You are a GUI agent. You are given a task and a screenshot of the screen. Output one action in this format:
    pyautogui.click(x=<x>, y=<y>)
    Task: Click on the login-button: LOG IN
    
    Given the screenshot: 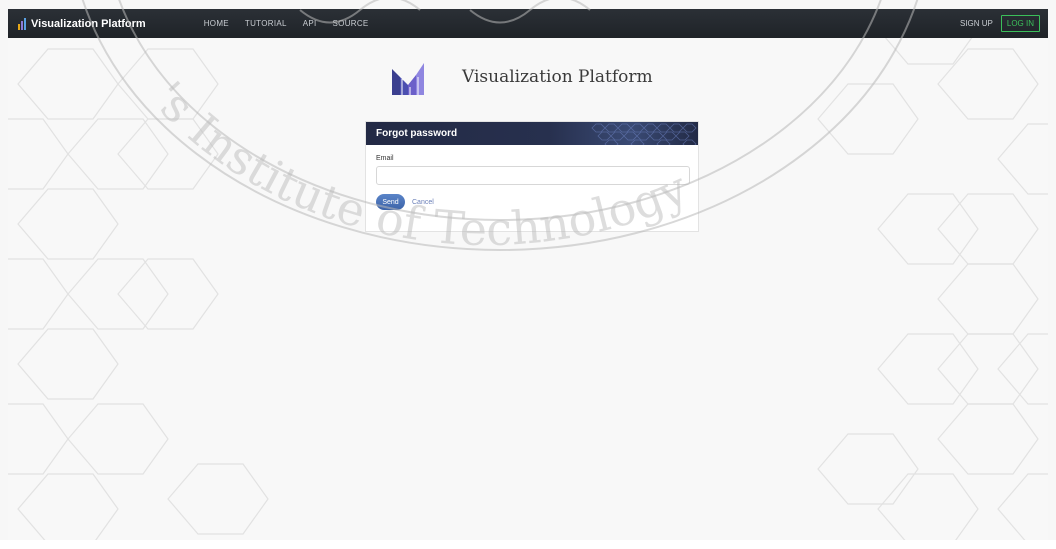 What is the action you would take?
    pyautogui.click(x=1020, y=23)
    